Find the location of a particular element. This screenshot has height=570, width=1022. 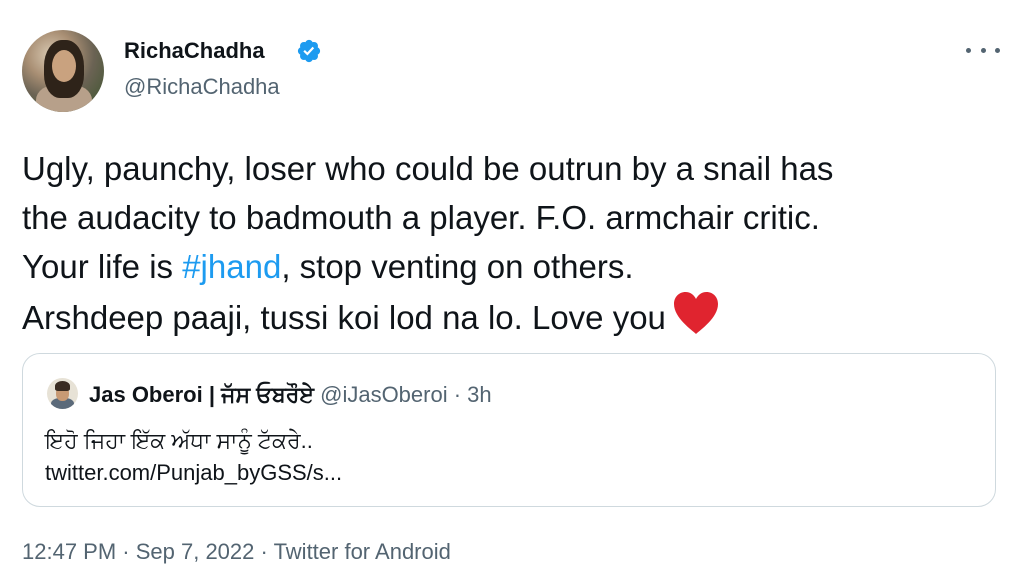

quoted-author-handle: @iJasOberoi is located at coordinates (384, 394).